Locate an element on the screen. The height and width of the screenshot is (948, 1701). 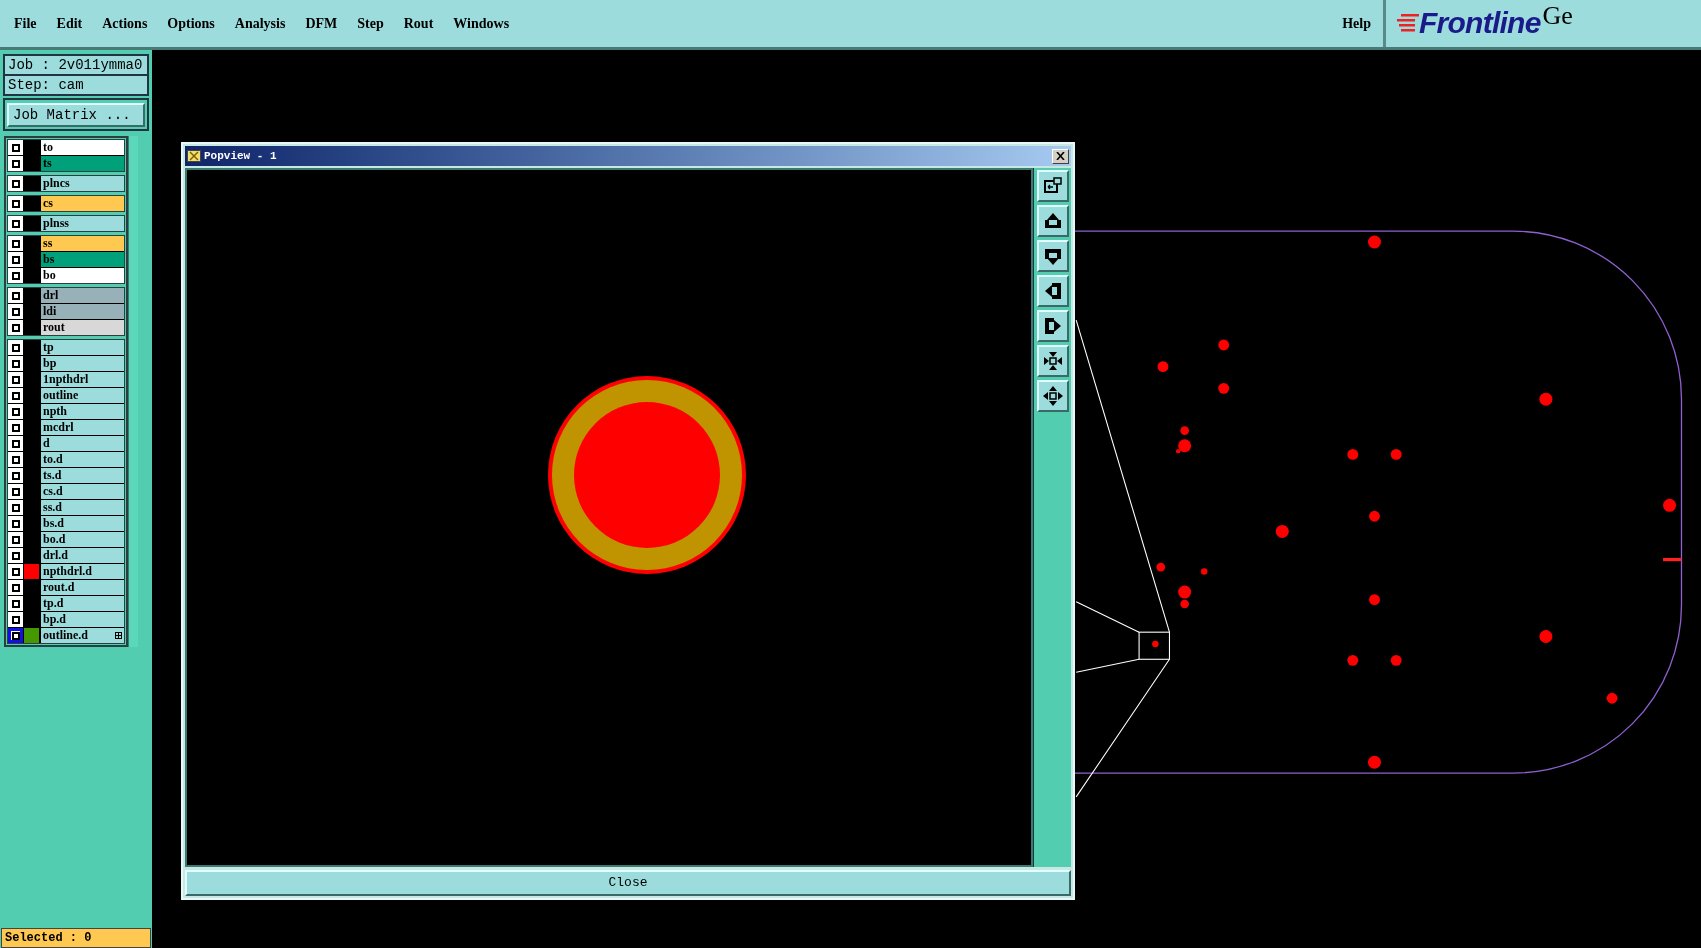
logo-text: Frontline is located at coordinates (1480, 23).